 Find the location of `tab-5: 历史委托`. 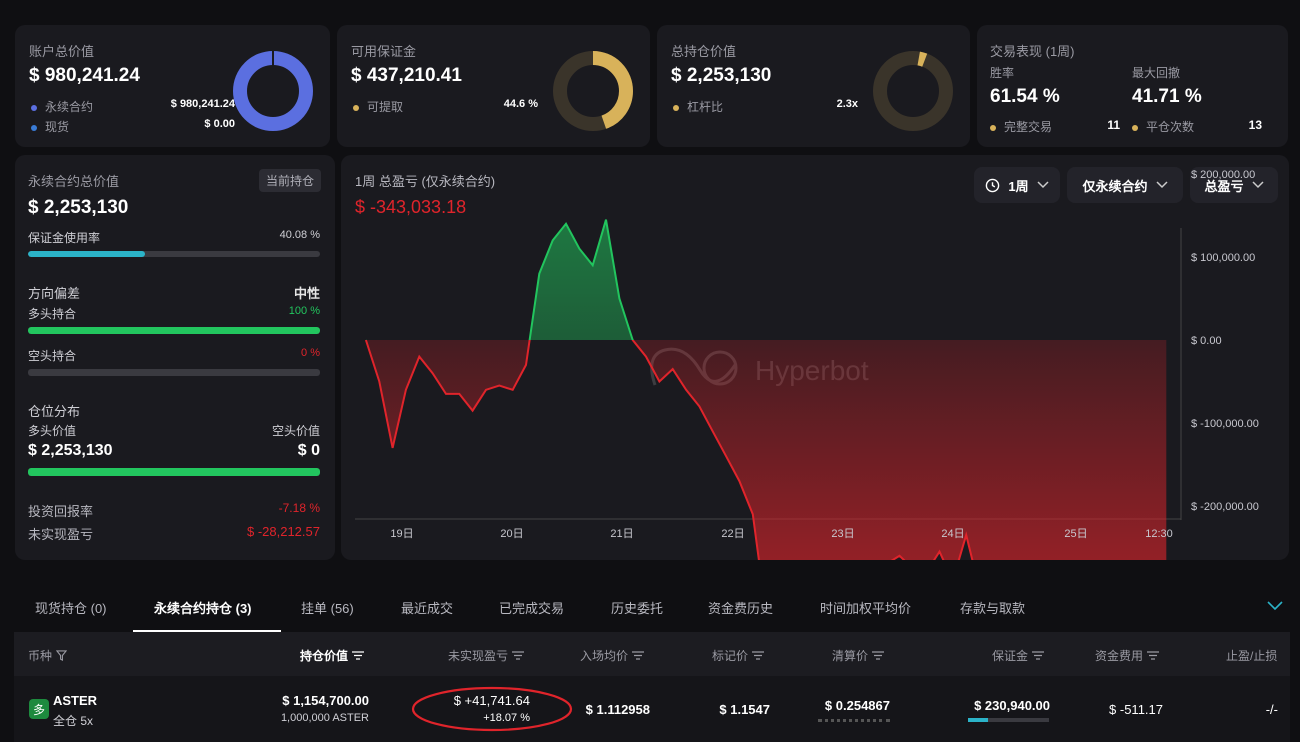

tab-5: 历史委托 is located at coordinates (637, 607).